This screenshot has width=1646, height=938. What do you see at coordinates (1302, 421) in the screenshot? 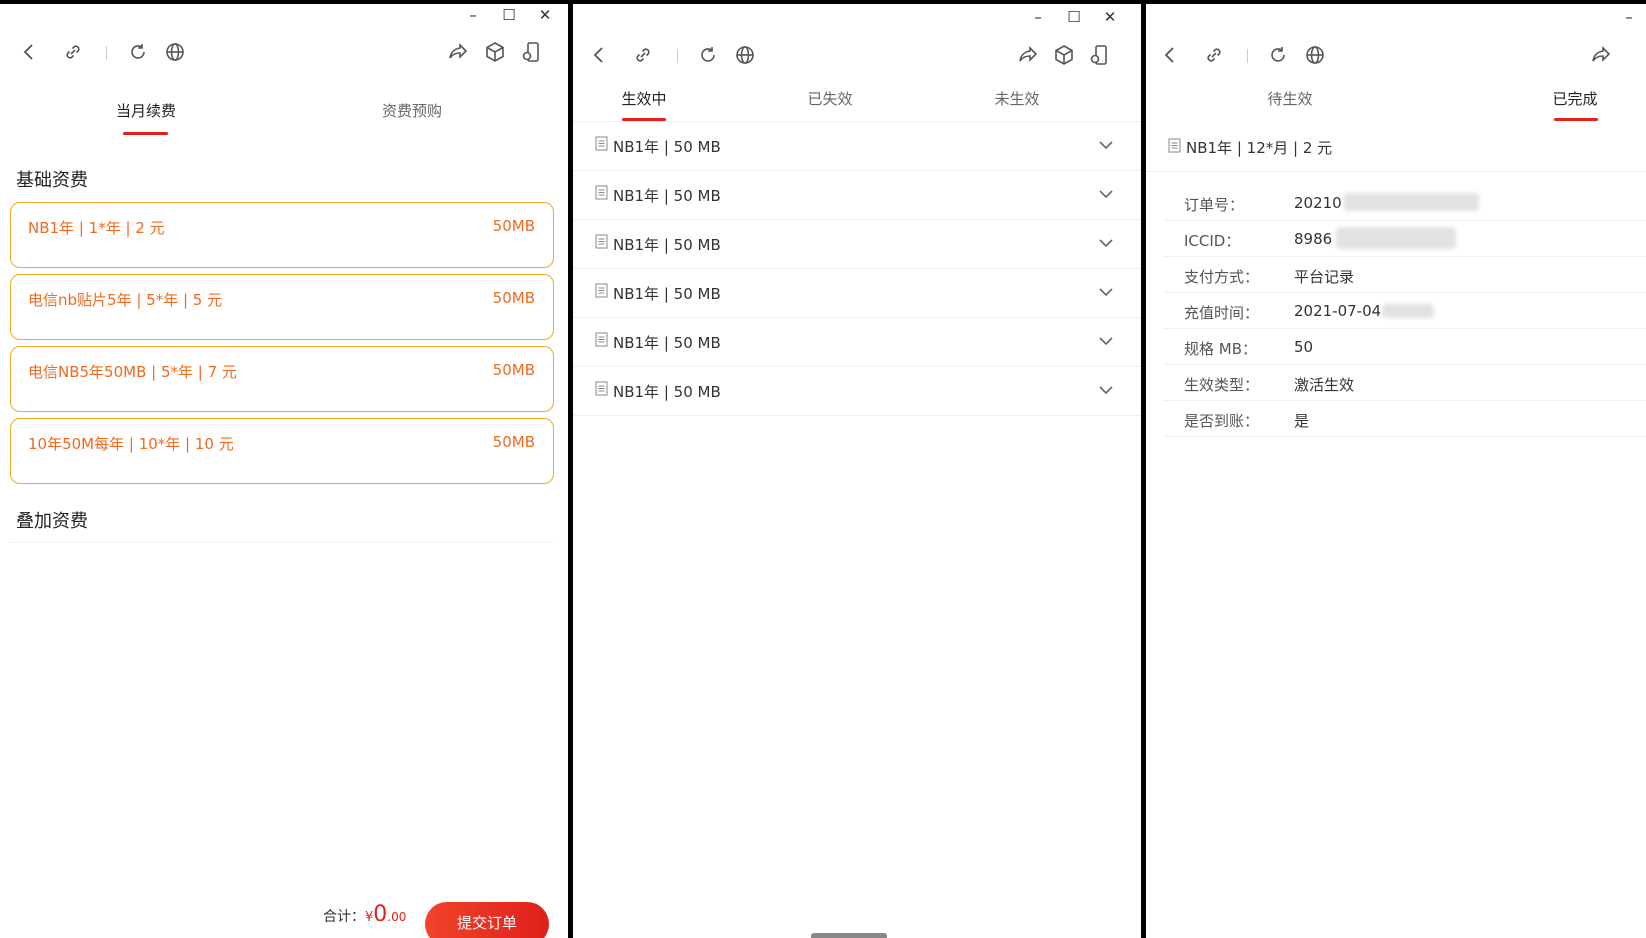
I see `detail-value: 是` at bounding box center [1302, 421].